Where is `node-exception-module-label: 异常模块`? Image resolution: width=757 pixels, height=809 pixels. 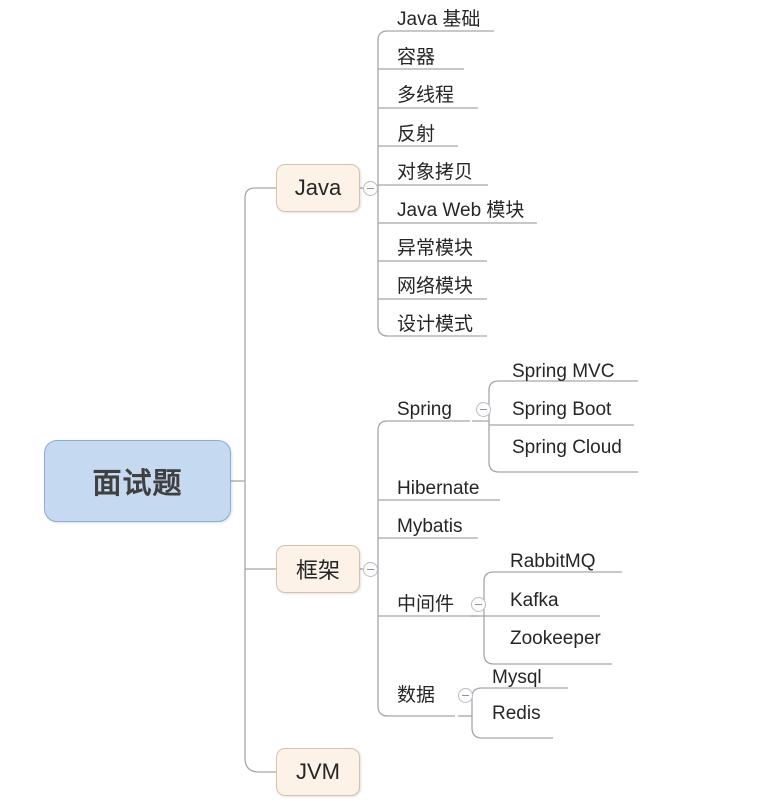 node-exception-module-label: 异常模块 is located at coordinates (435, 248).